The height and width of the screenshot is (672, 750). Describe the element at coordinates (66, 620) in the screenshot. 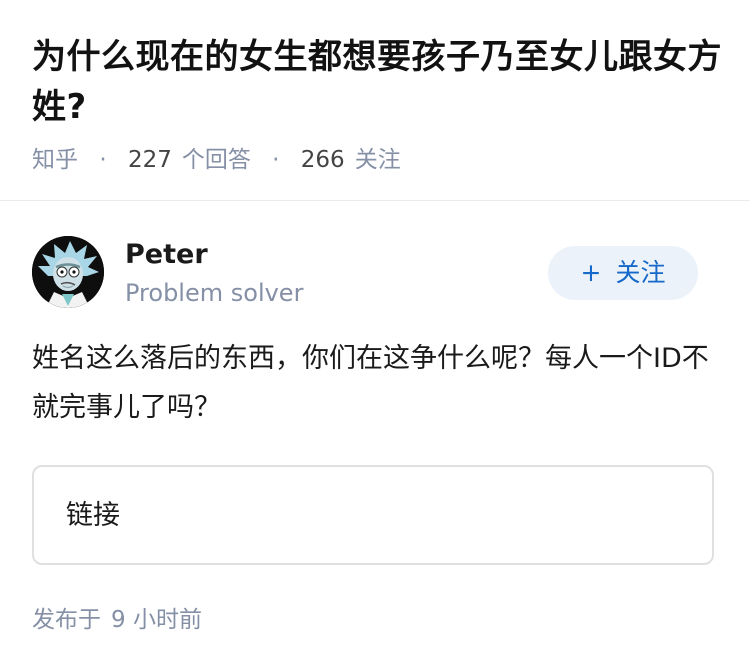

I see `publish-label: 发布于` at that location.